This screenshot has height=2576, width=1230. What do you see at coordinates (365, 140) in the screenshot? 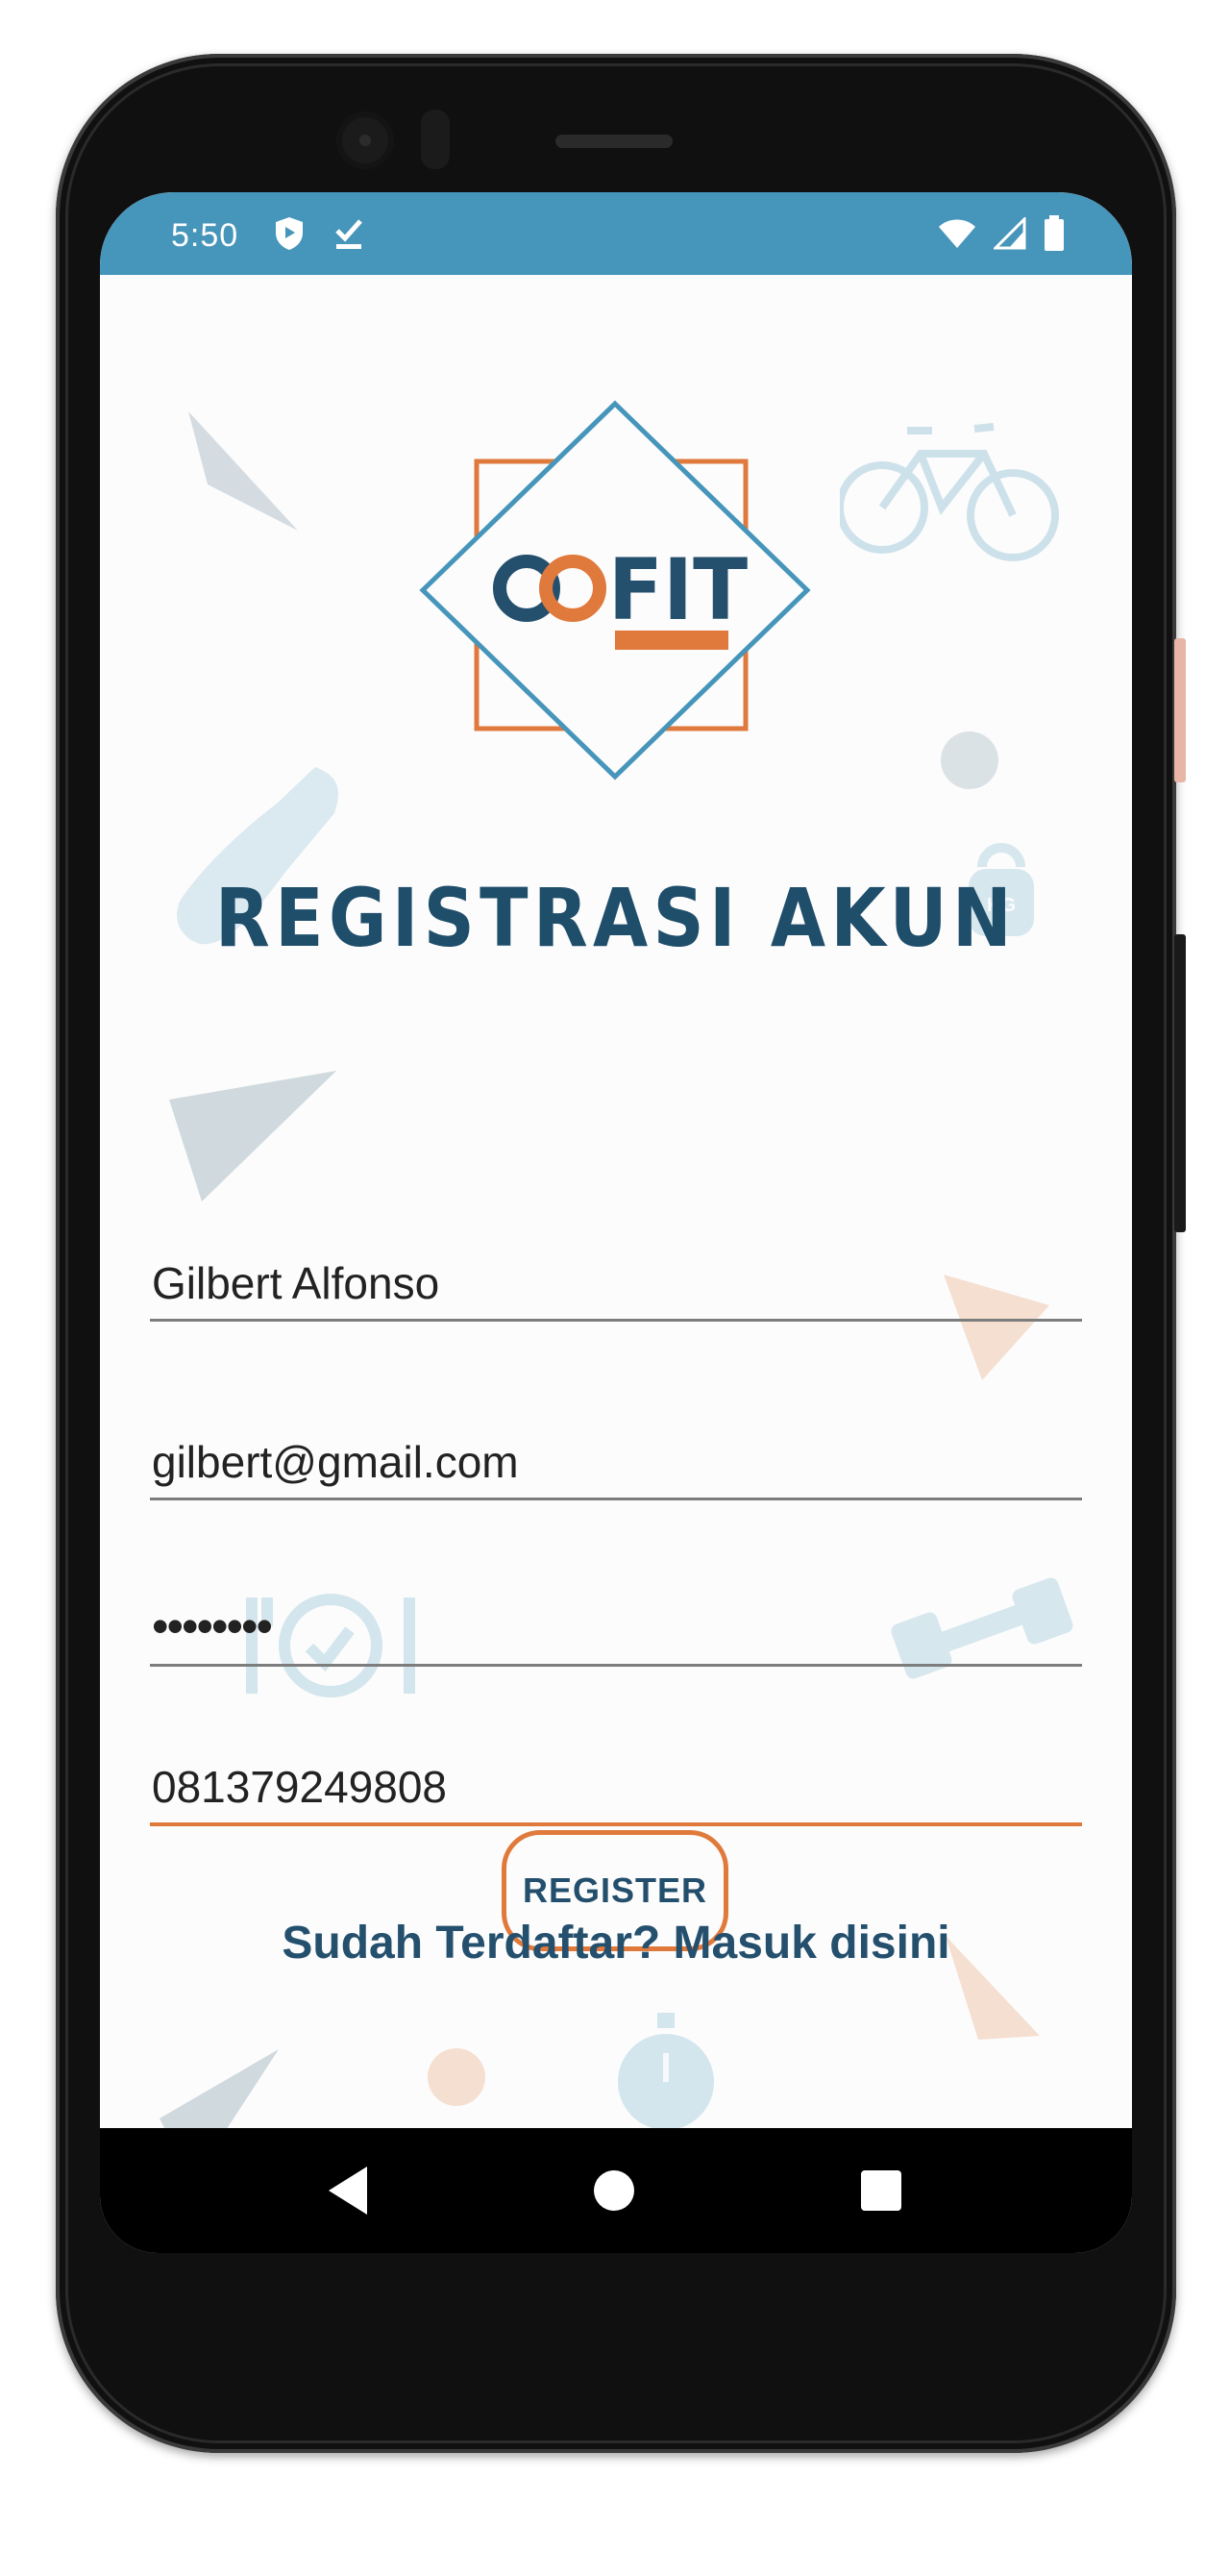
I see `front-camera` at bounding box center [365, 140].